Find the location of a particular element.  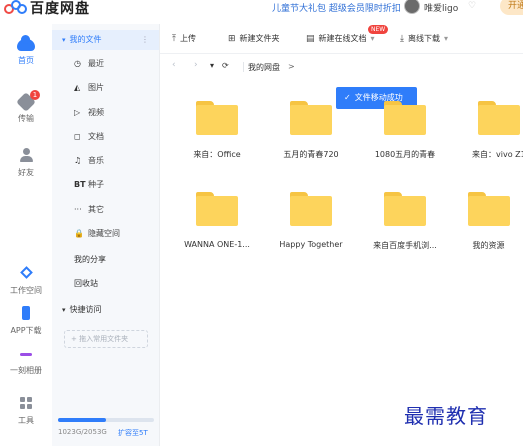

sidebar-item-label: 种子 is located at coordinates (96, 184).